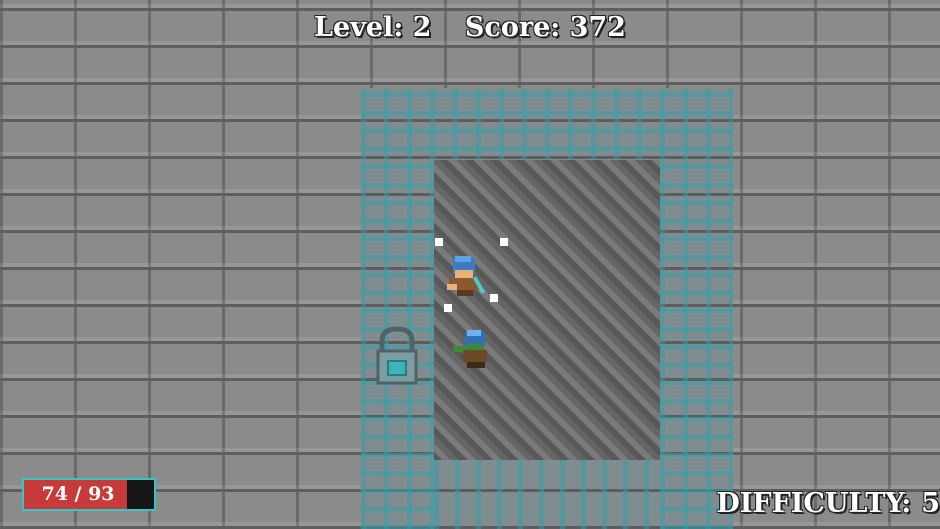 This screenshot has height=529, width=940. What do you see at coordinates (468, 278) in the screenshot?
I see `hero-sprite` at bounding box center [468, 278].